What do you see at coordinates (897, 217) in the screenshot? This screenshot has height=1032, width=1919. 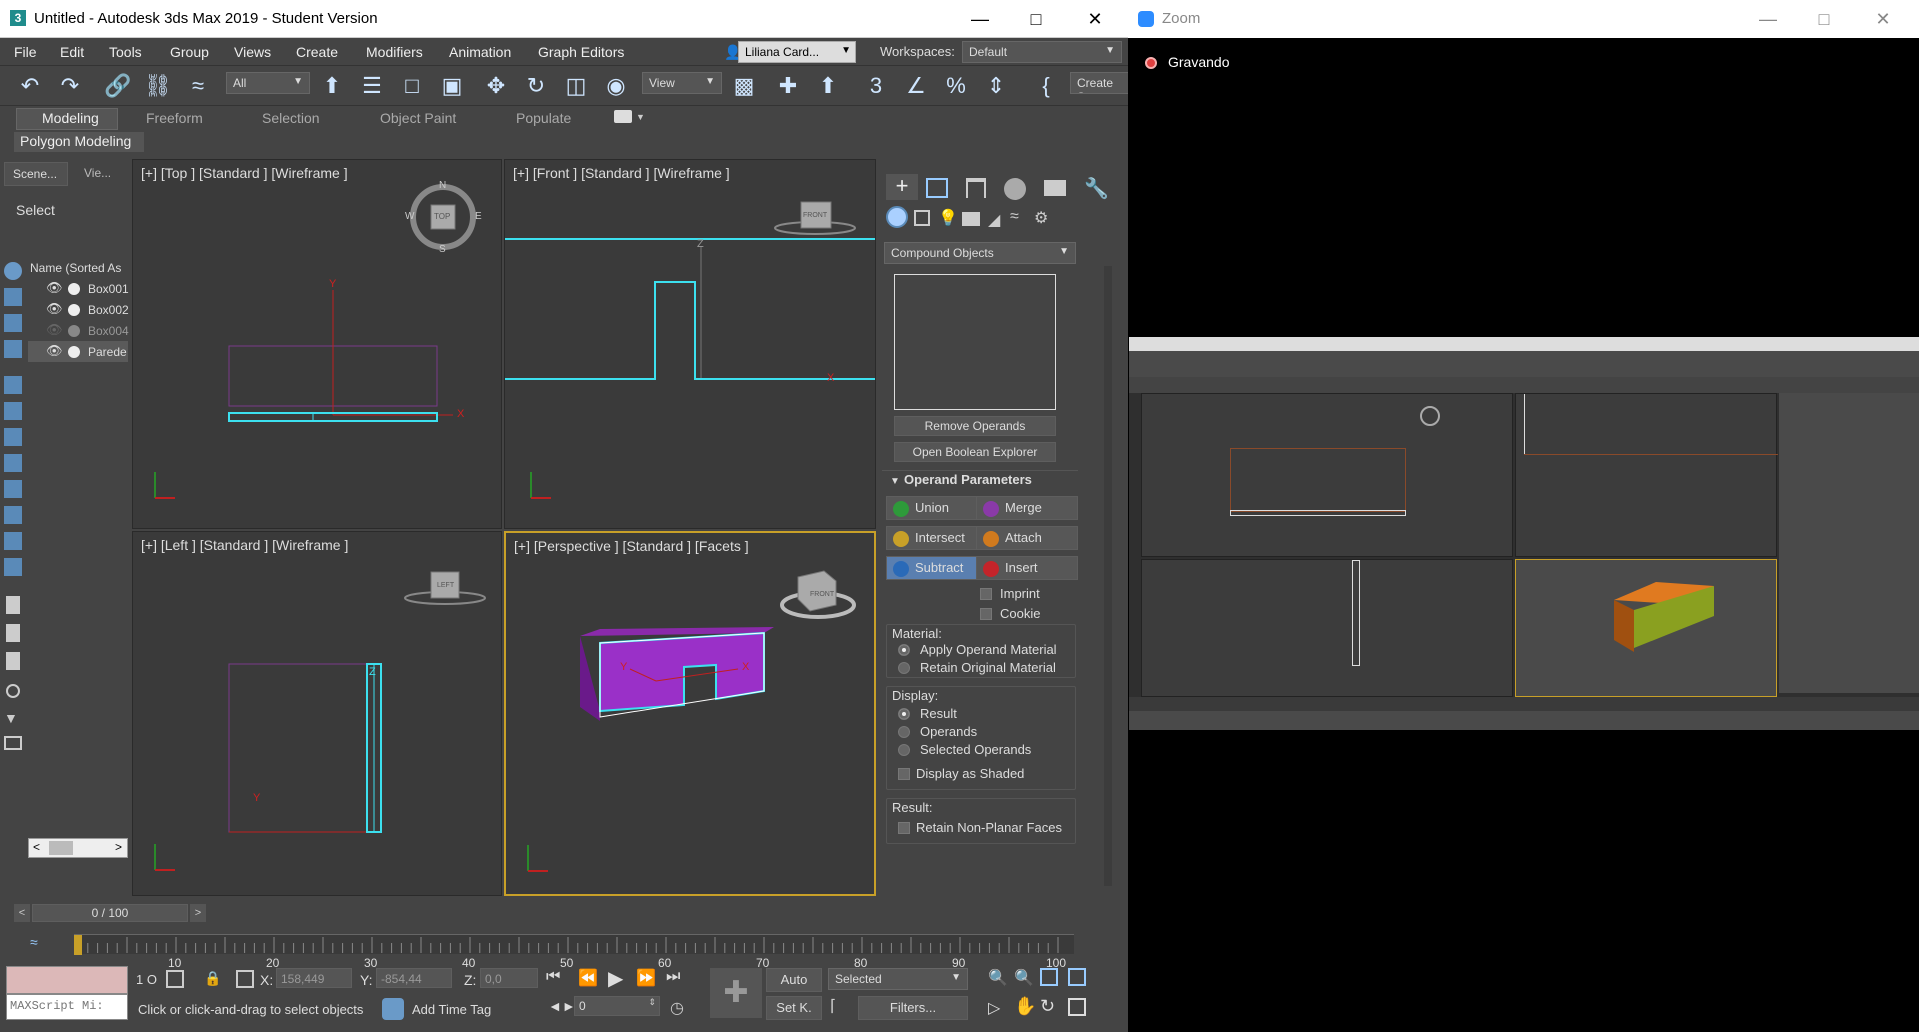 I see `geometry-category-icon` at bounding box center [897, 217].